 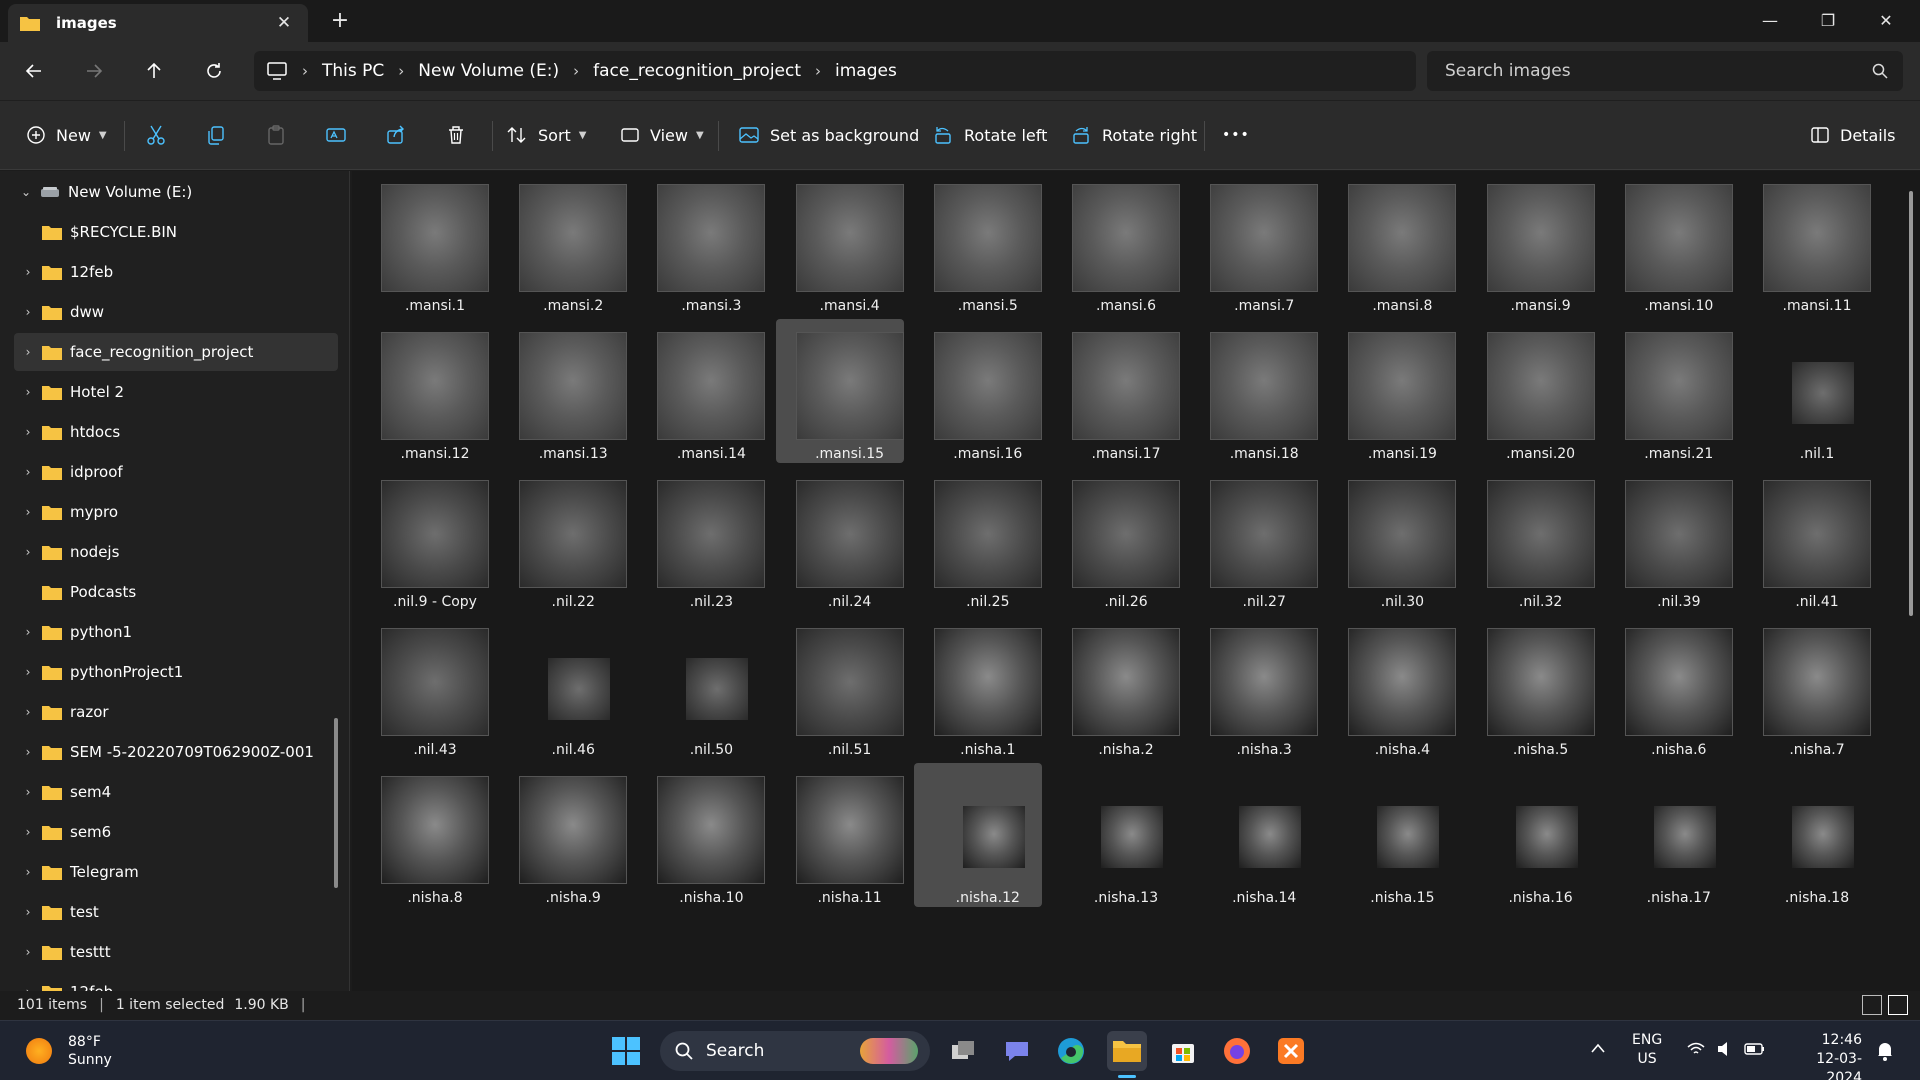 What do you see at coordinates (176, 472) in the screenshot?
I see `sidebar-item: › idproof` at bounding box center [176, 472].